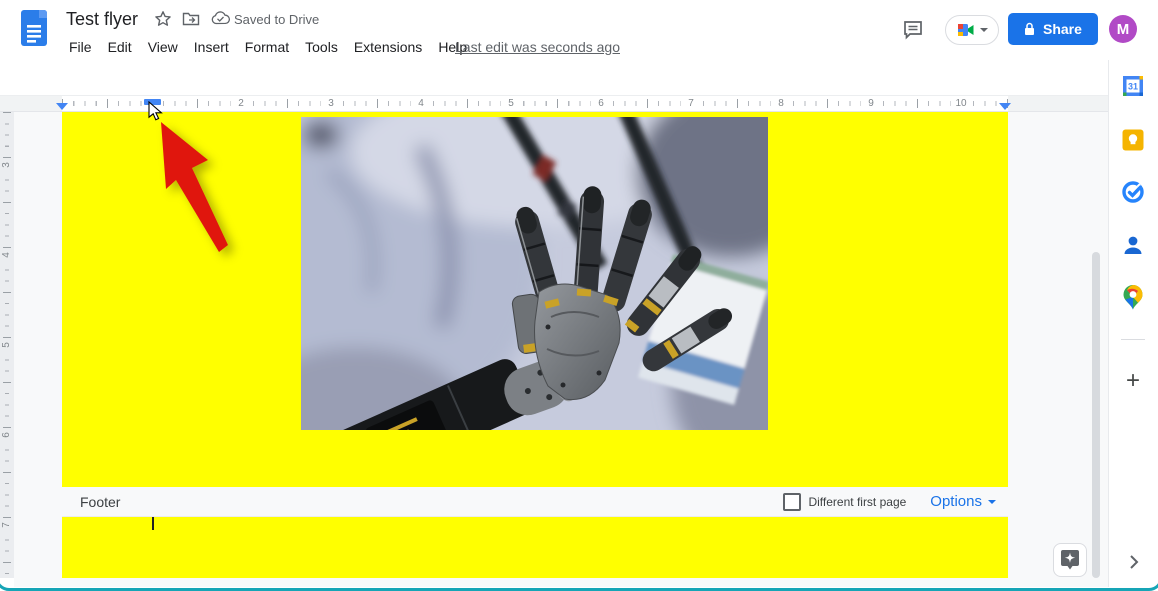 The image size is (1158, 591). What do you see at coordinates (7, 525) in the screenshot?
I see `vertical-ruler-number: 7` at bounding box center [7, 525].